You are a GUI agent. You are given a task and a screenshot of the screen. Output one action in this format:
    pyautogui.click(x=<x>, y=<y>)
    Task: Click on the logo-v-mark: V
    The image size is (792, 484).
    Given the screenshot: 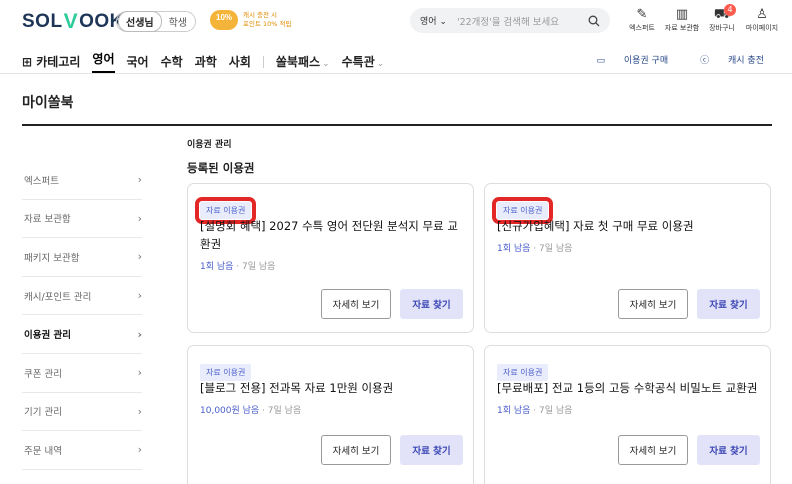 What is the action you would take?
    pyautogui.click(x=71, y=21)
    